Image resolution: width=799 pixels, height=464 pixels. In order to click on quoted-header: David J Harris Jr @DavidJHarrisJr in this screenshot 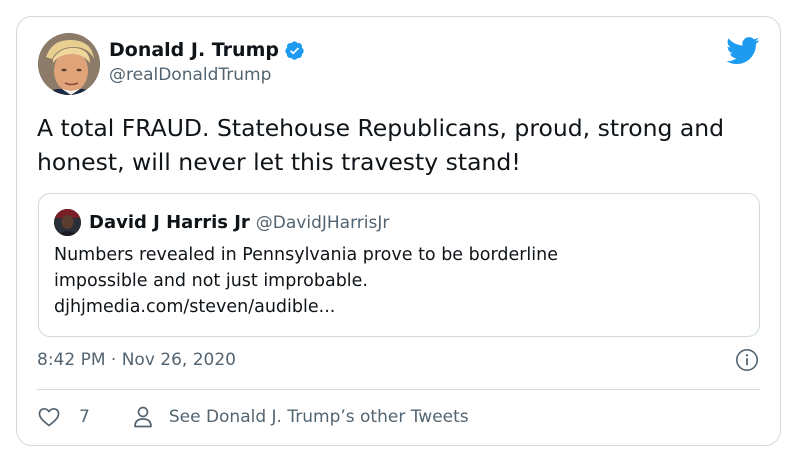, I will do `click(239, 223)`.